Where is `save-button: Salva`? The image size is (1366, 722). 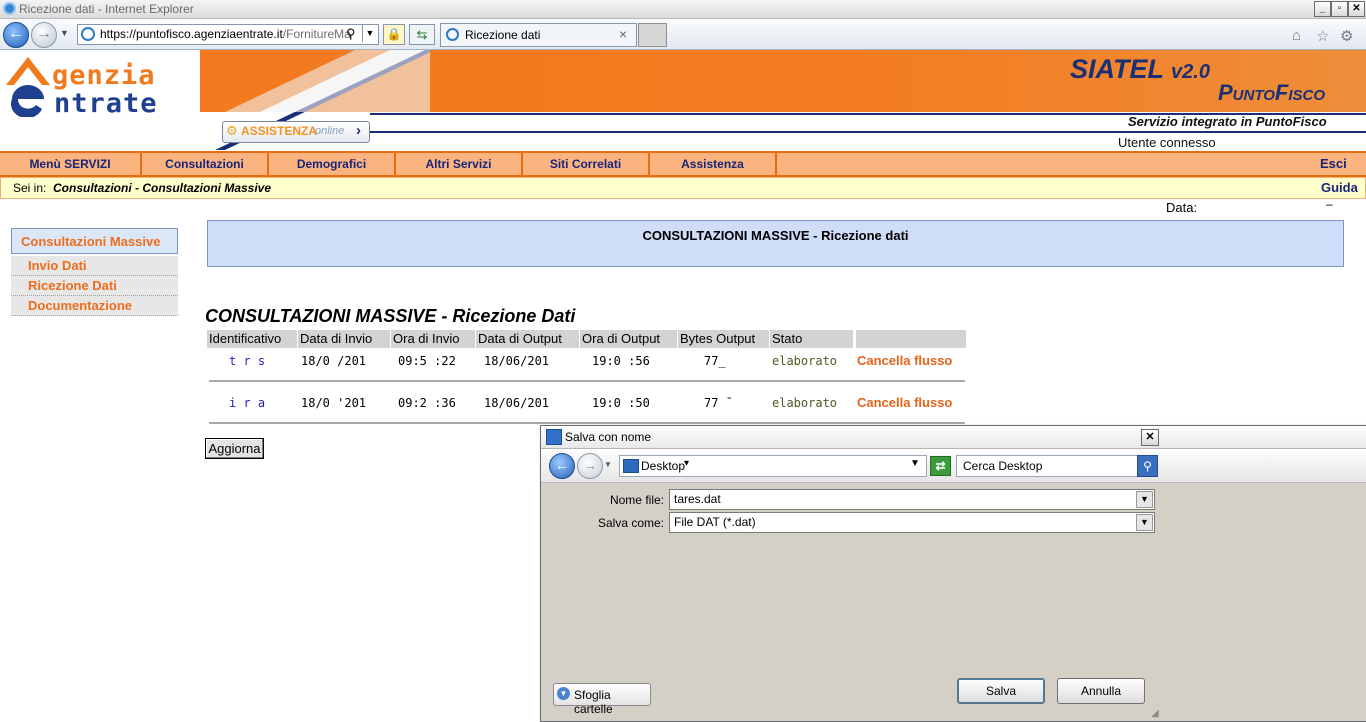 save-button: Salva is located at coordinates (1001, 691).